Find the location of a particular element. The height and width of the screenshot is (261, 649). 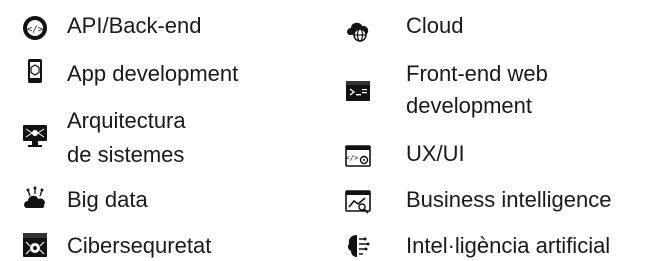

service-label-line2: de sistemes is located at coordinates (126, 154).